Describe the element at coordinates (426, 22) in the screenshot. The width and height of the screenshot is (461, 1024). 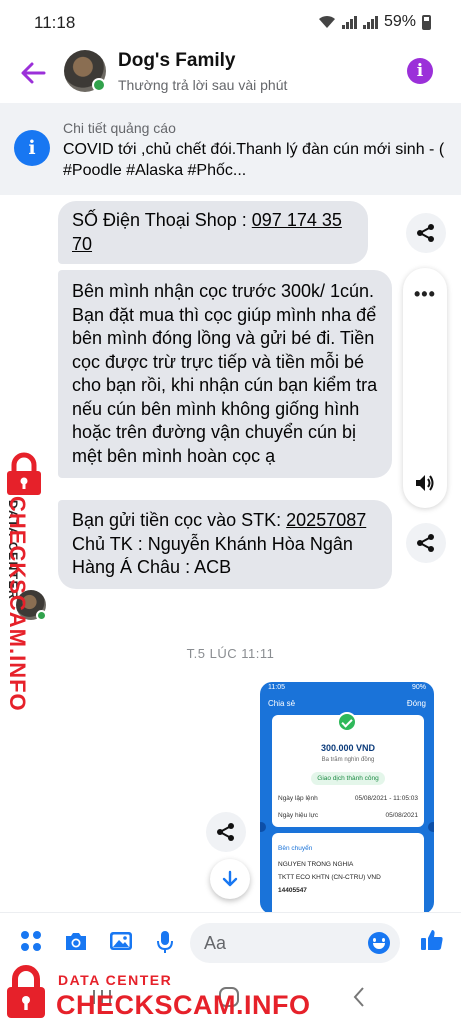
I see `battery-icon` at that location.